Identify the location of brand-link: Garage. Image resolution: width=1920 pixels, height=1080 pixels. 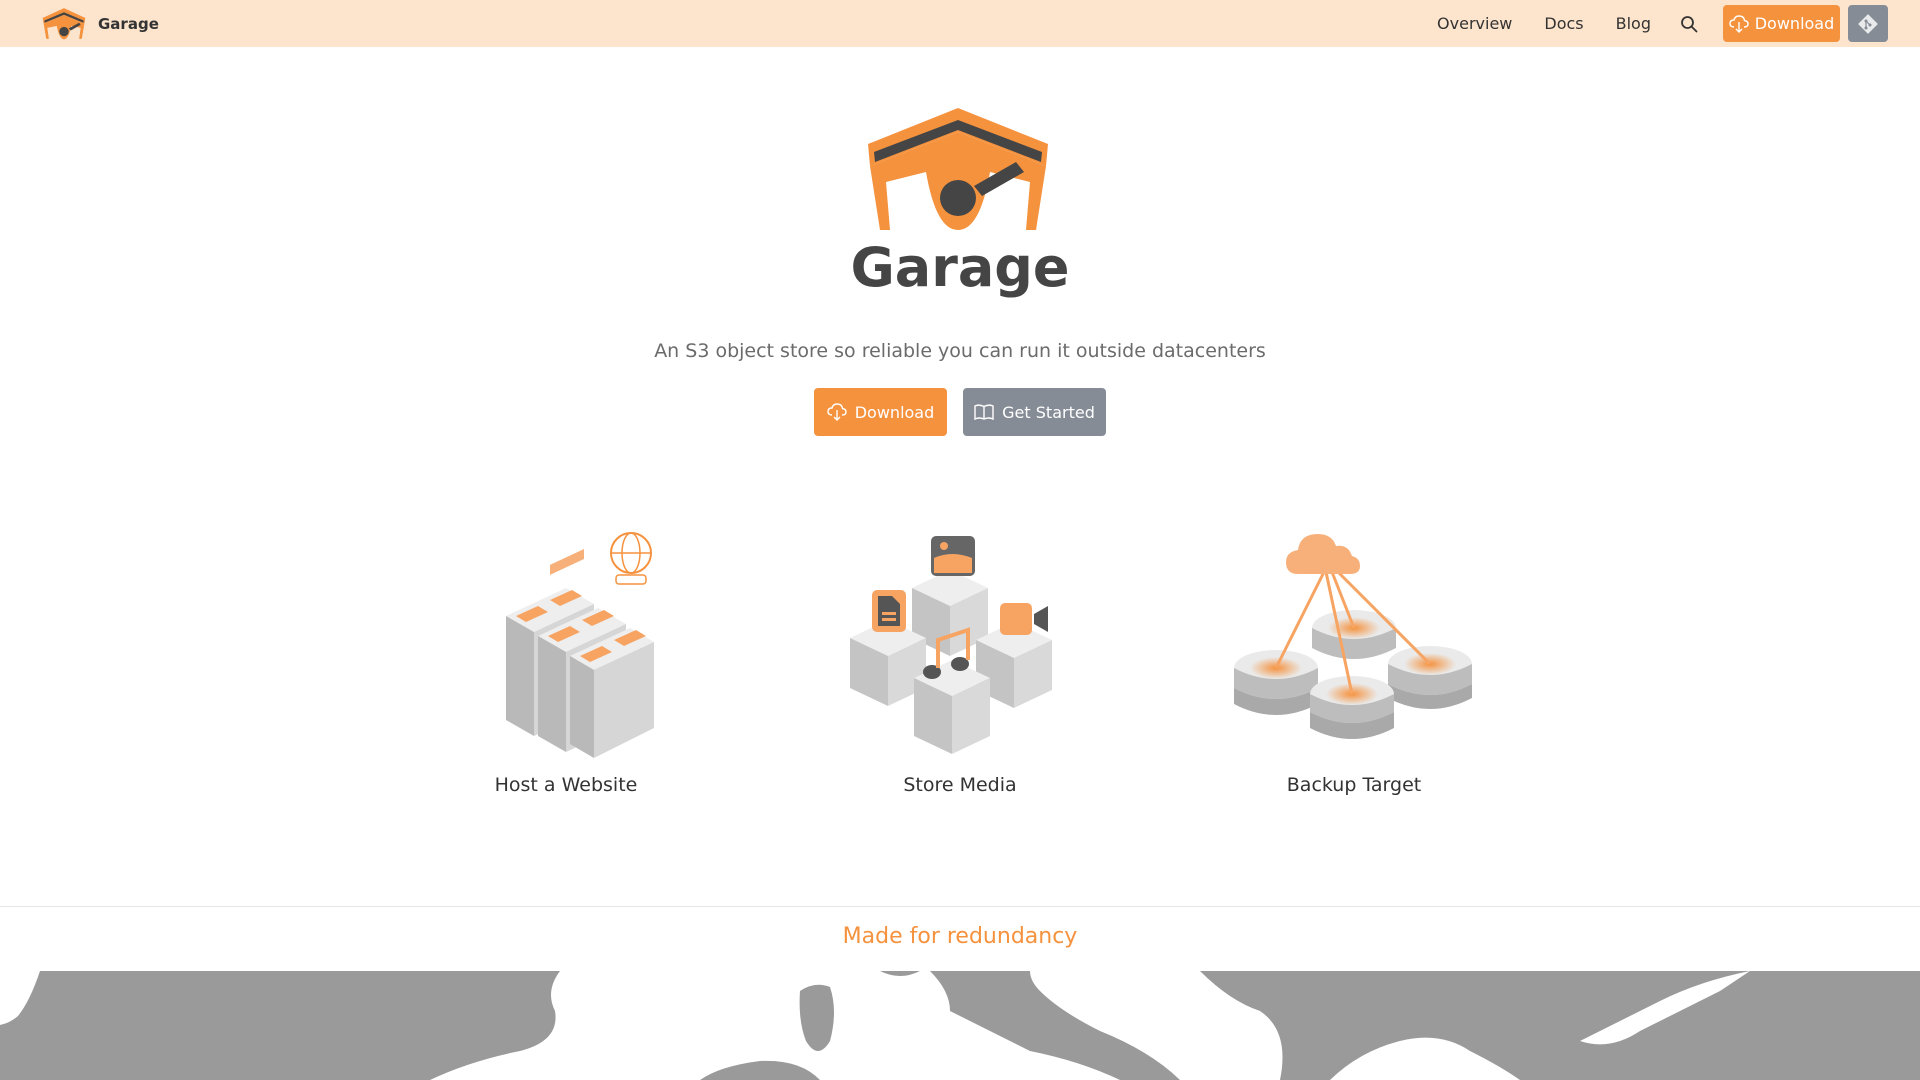
(99, 24).